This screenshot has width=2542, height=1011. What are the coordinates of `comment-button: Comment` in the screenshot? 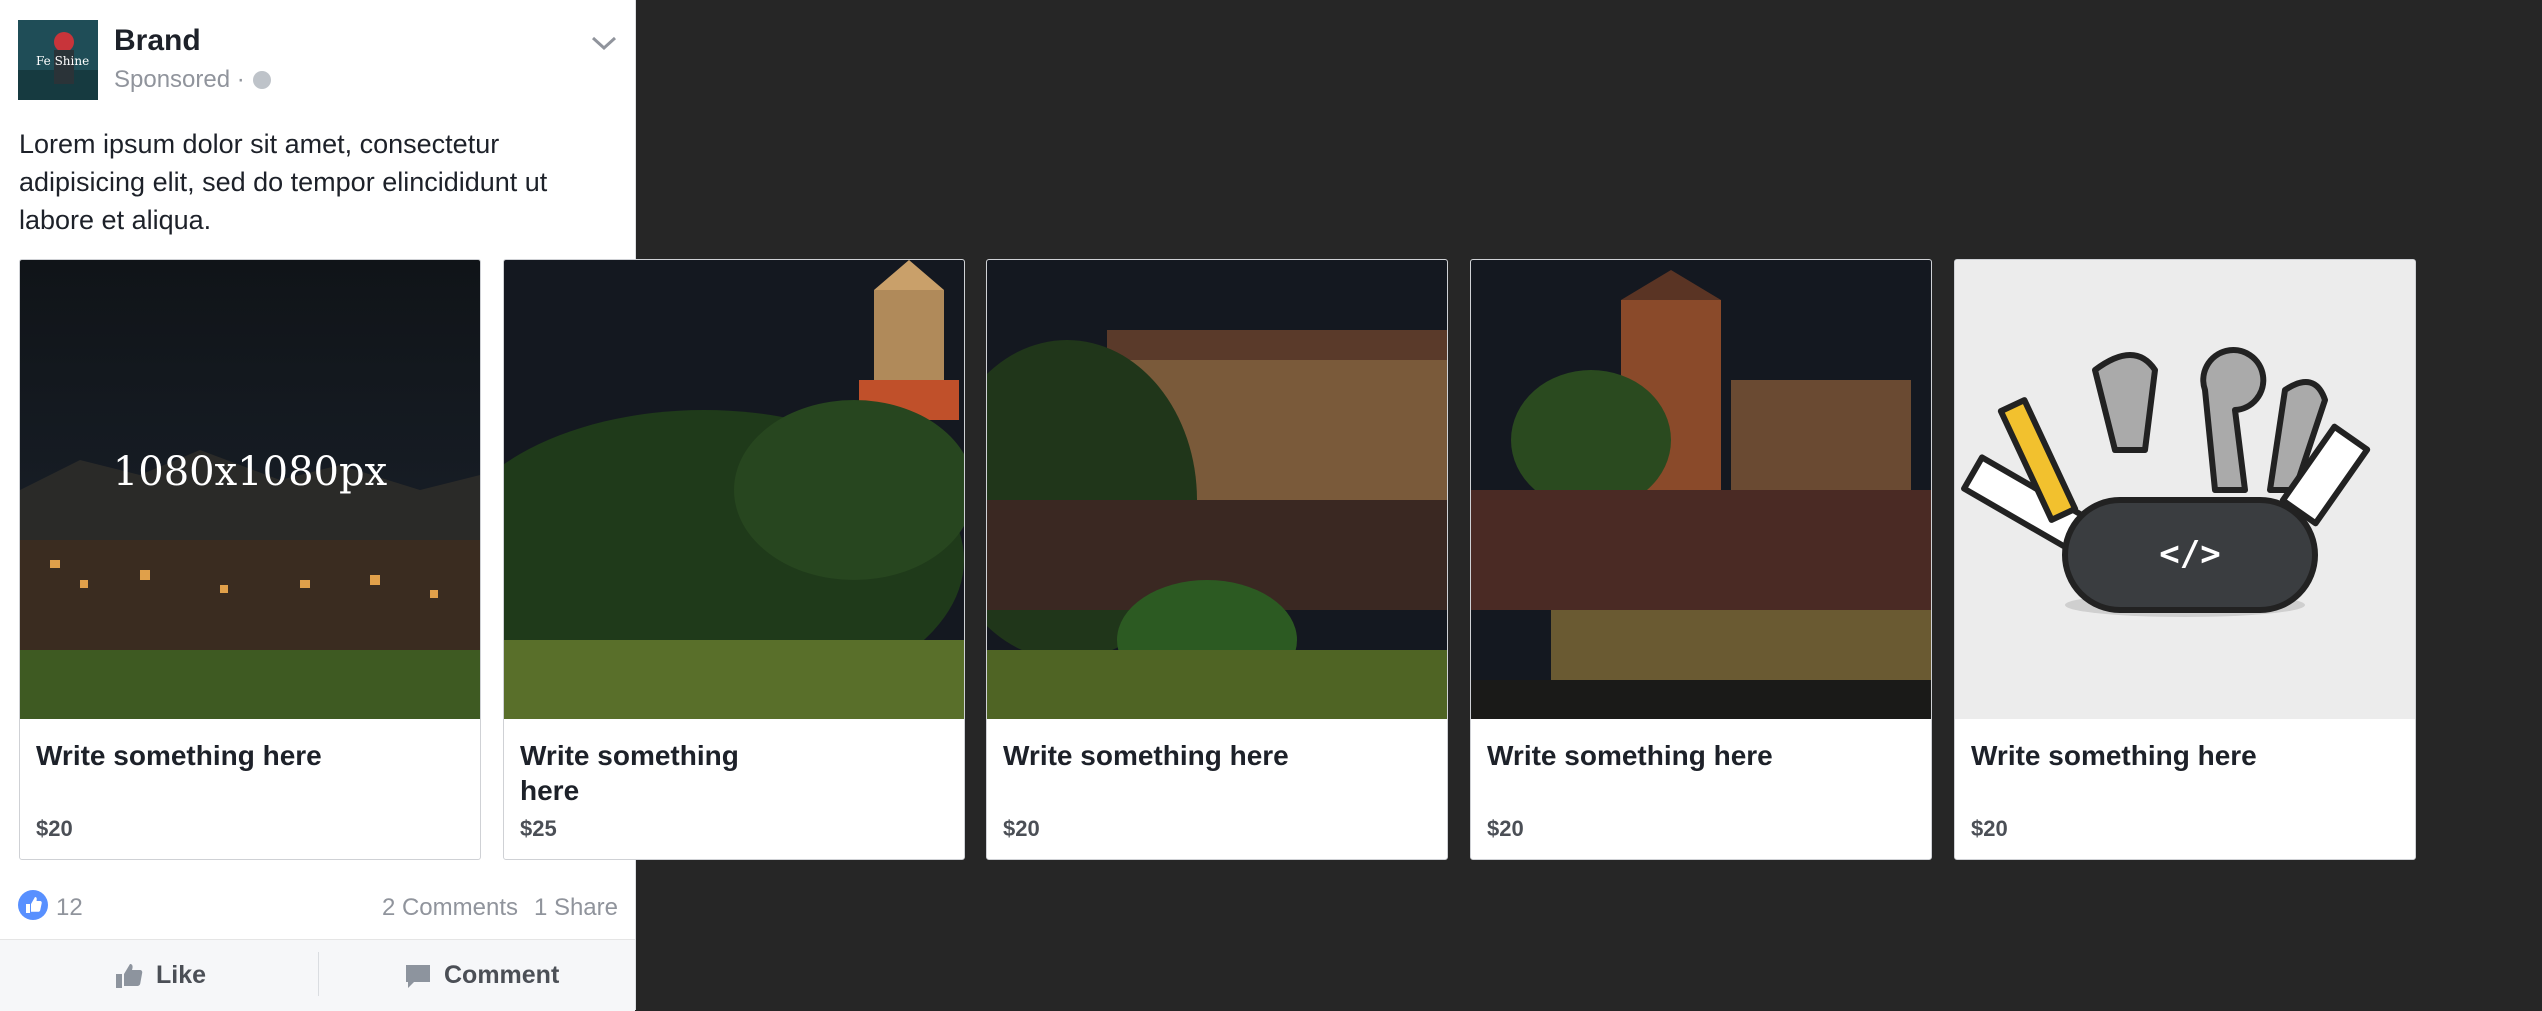 It's located at (481, 975).